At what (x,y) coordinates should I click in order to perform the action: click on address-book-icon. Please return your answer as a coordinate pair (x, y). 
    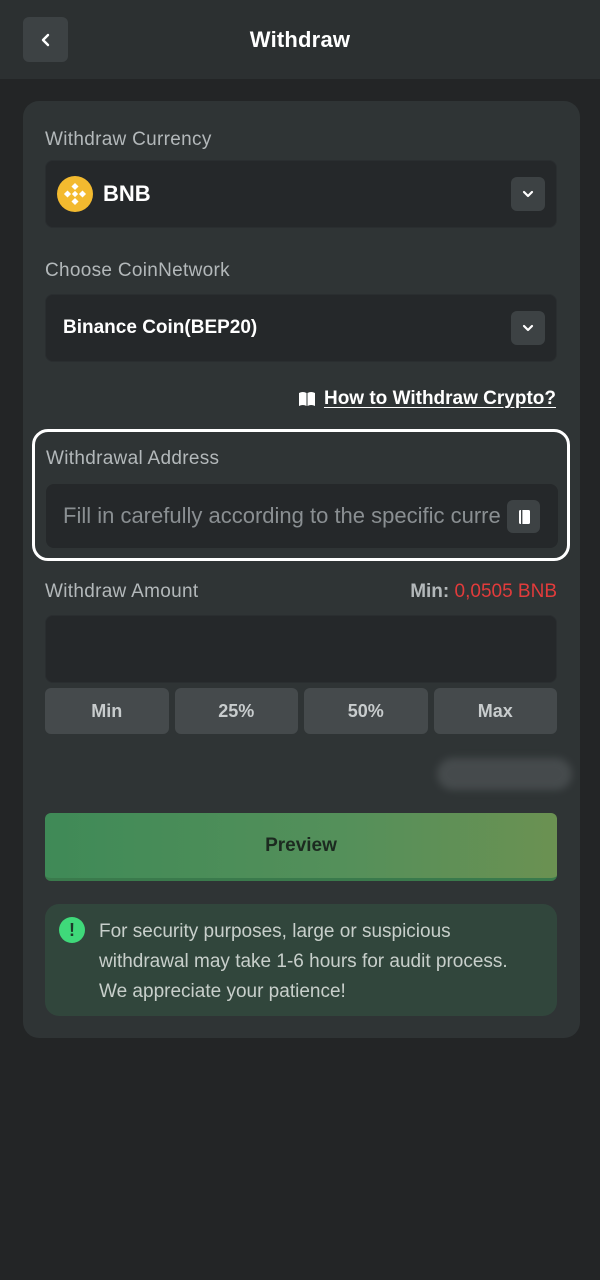
    Looking at the image, I should click on (524, 516).